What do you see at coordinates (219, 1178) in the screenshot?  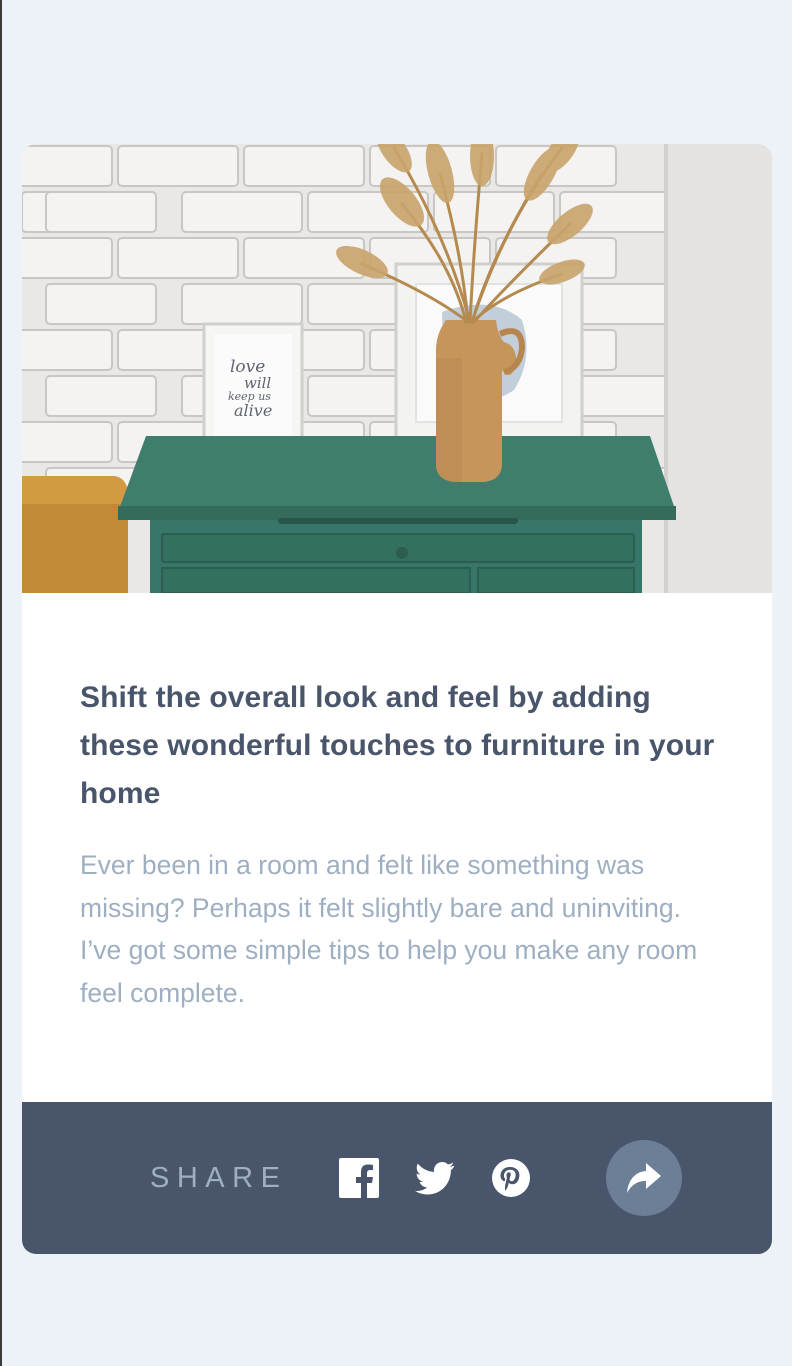 I see `share-label: SHARE` at bounding box center [219, 1178].